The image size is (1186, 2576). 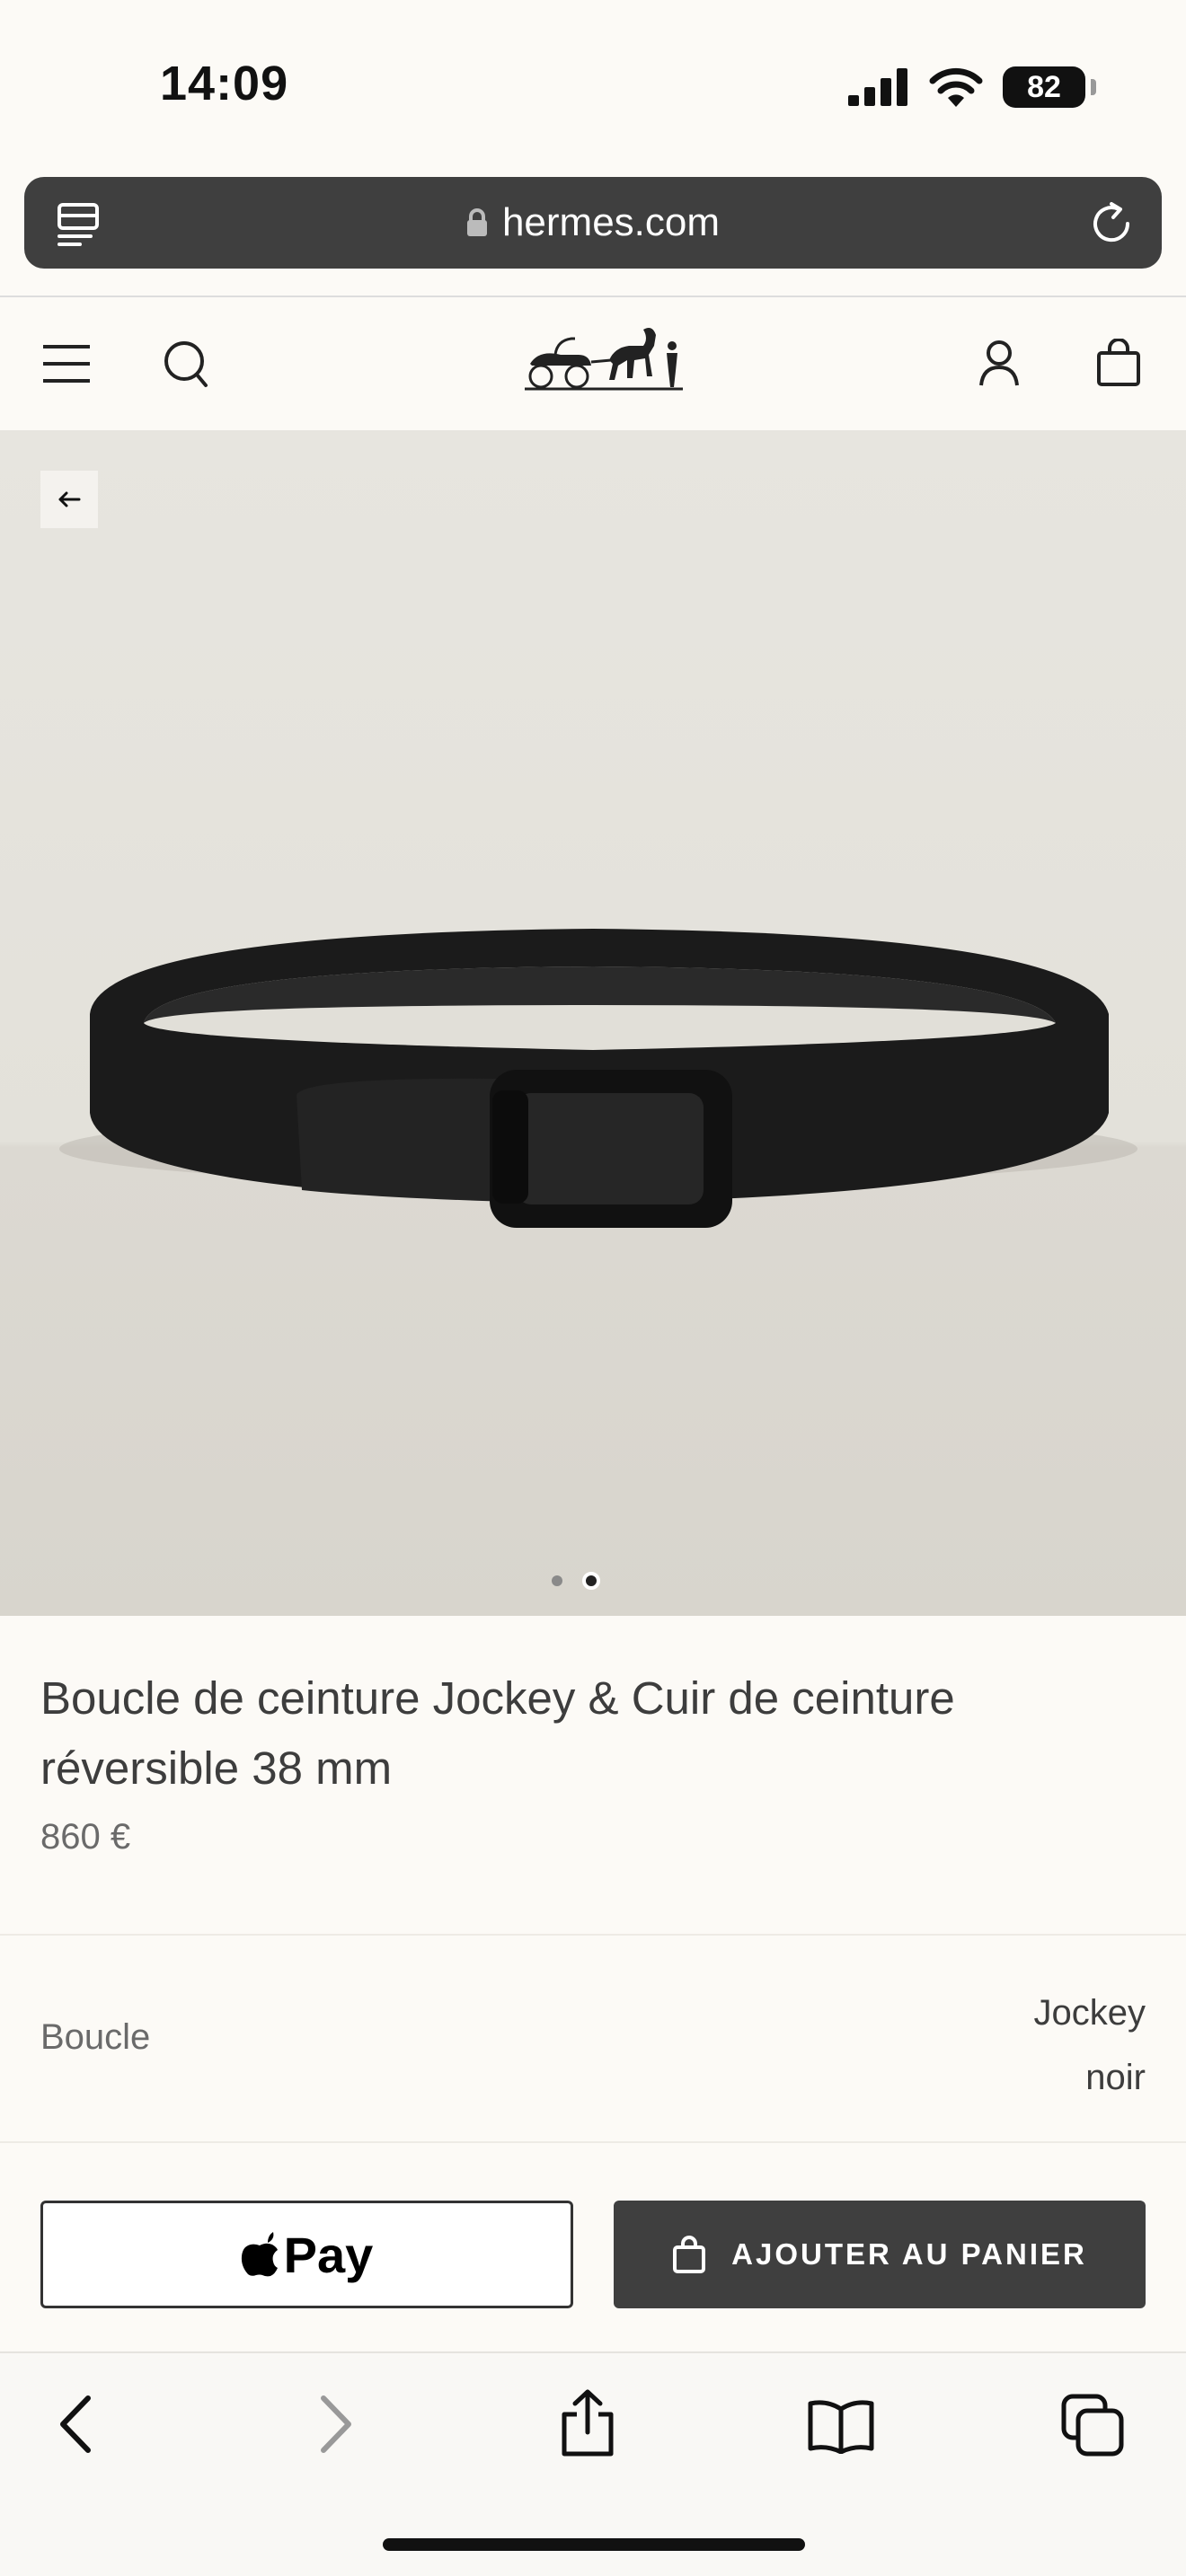 What do you see at coordinates (85, 1837) in the screenshot?
I see `product-price: 860 €` at bounding box center [85, 1837].